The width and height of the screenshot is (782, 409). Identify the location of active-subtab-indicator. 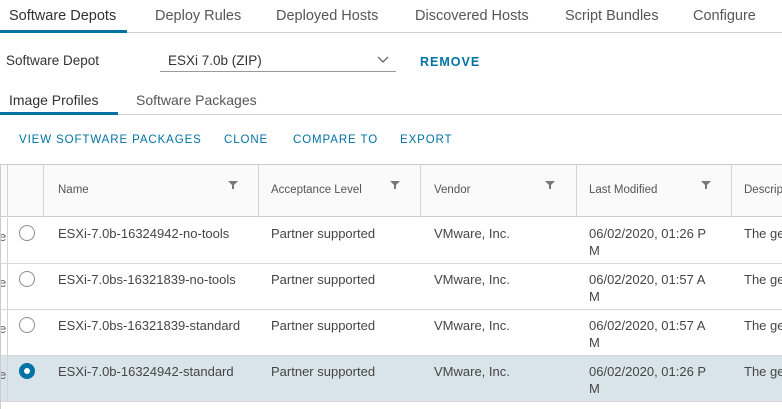
(59, 113).